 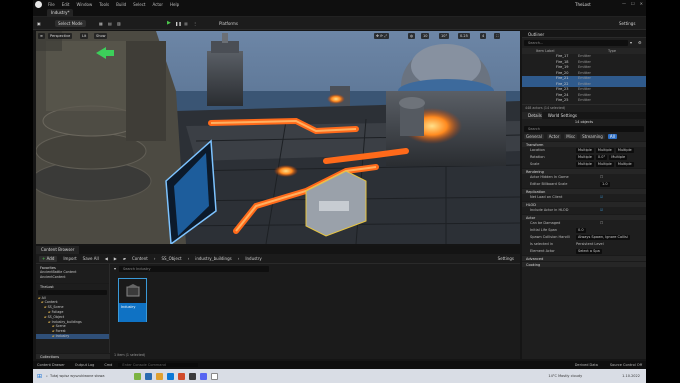 What do you see at coordinates (624, 150) in the screenshot?
I see `location-z: Multiple` at bounding box center [624, 150].